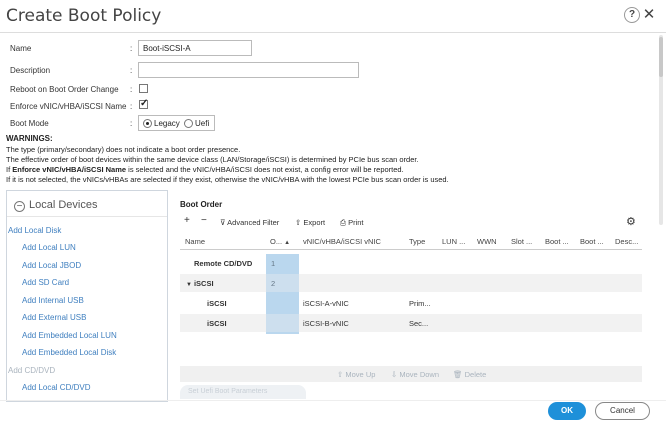 Image resolution: width=666 pixels, height=434 pixels. What do you see at coordinates (49, 247) in the screenshot?
I see `add-local-lun-link: Add Local LUN` at bounding box center [49, 247].